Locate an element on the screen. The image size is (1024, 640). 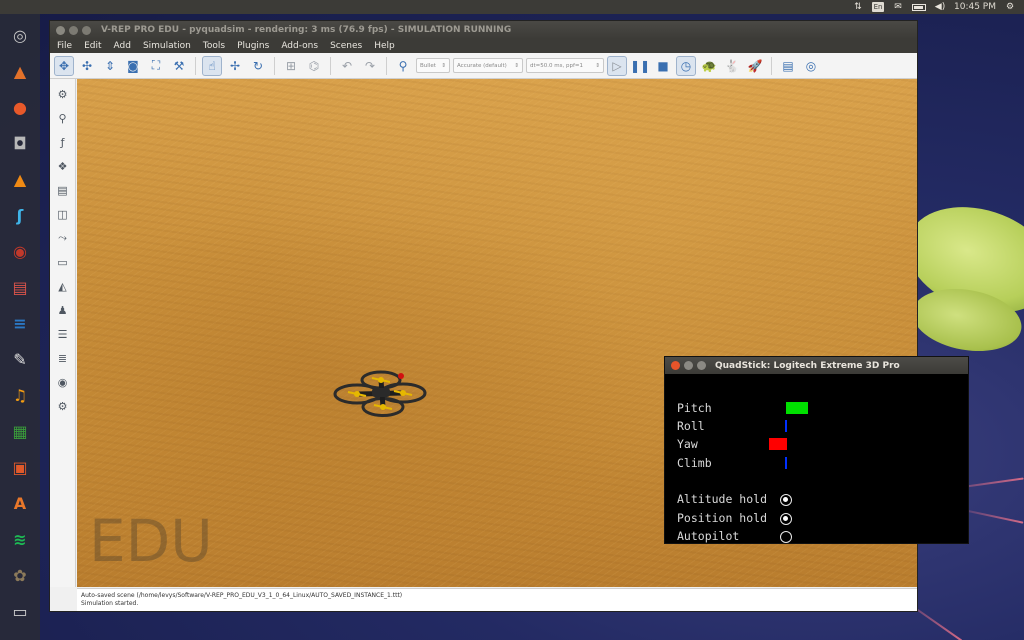
impress-icon: ▣ is located at coordinates (20, 467).